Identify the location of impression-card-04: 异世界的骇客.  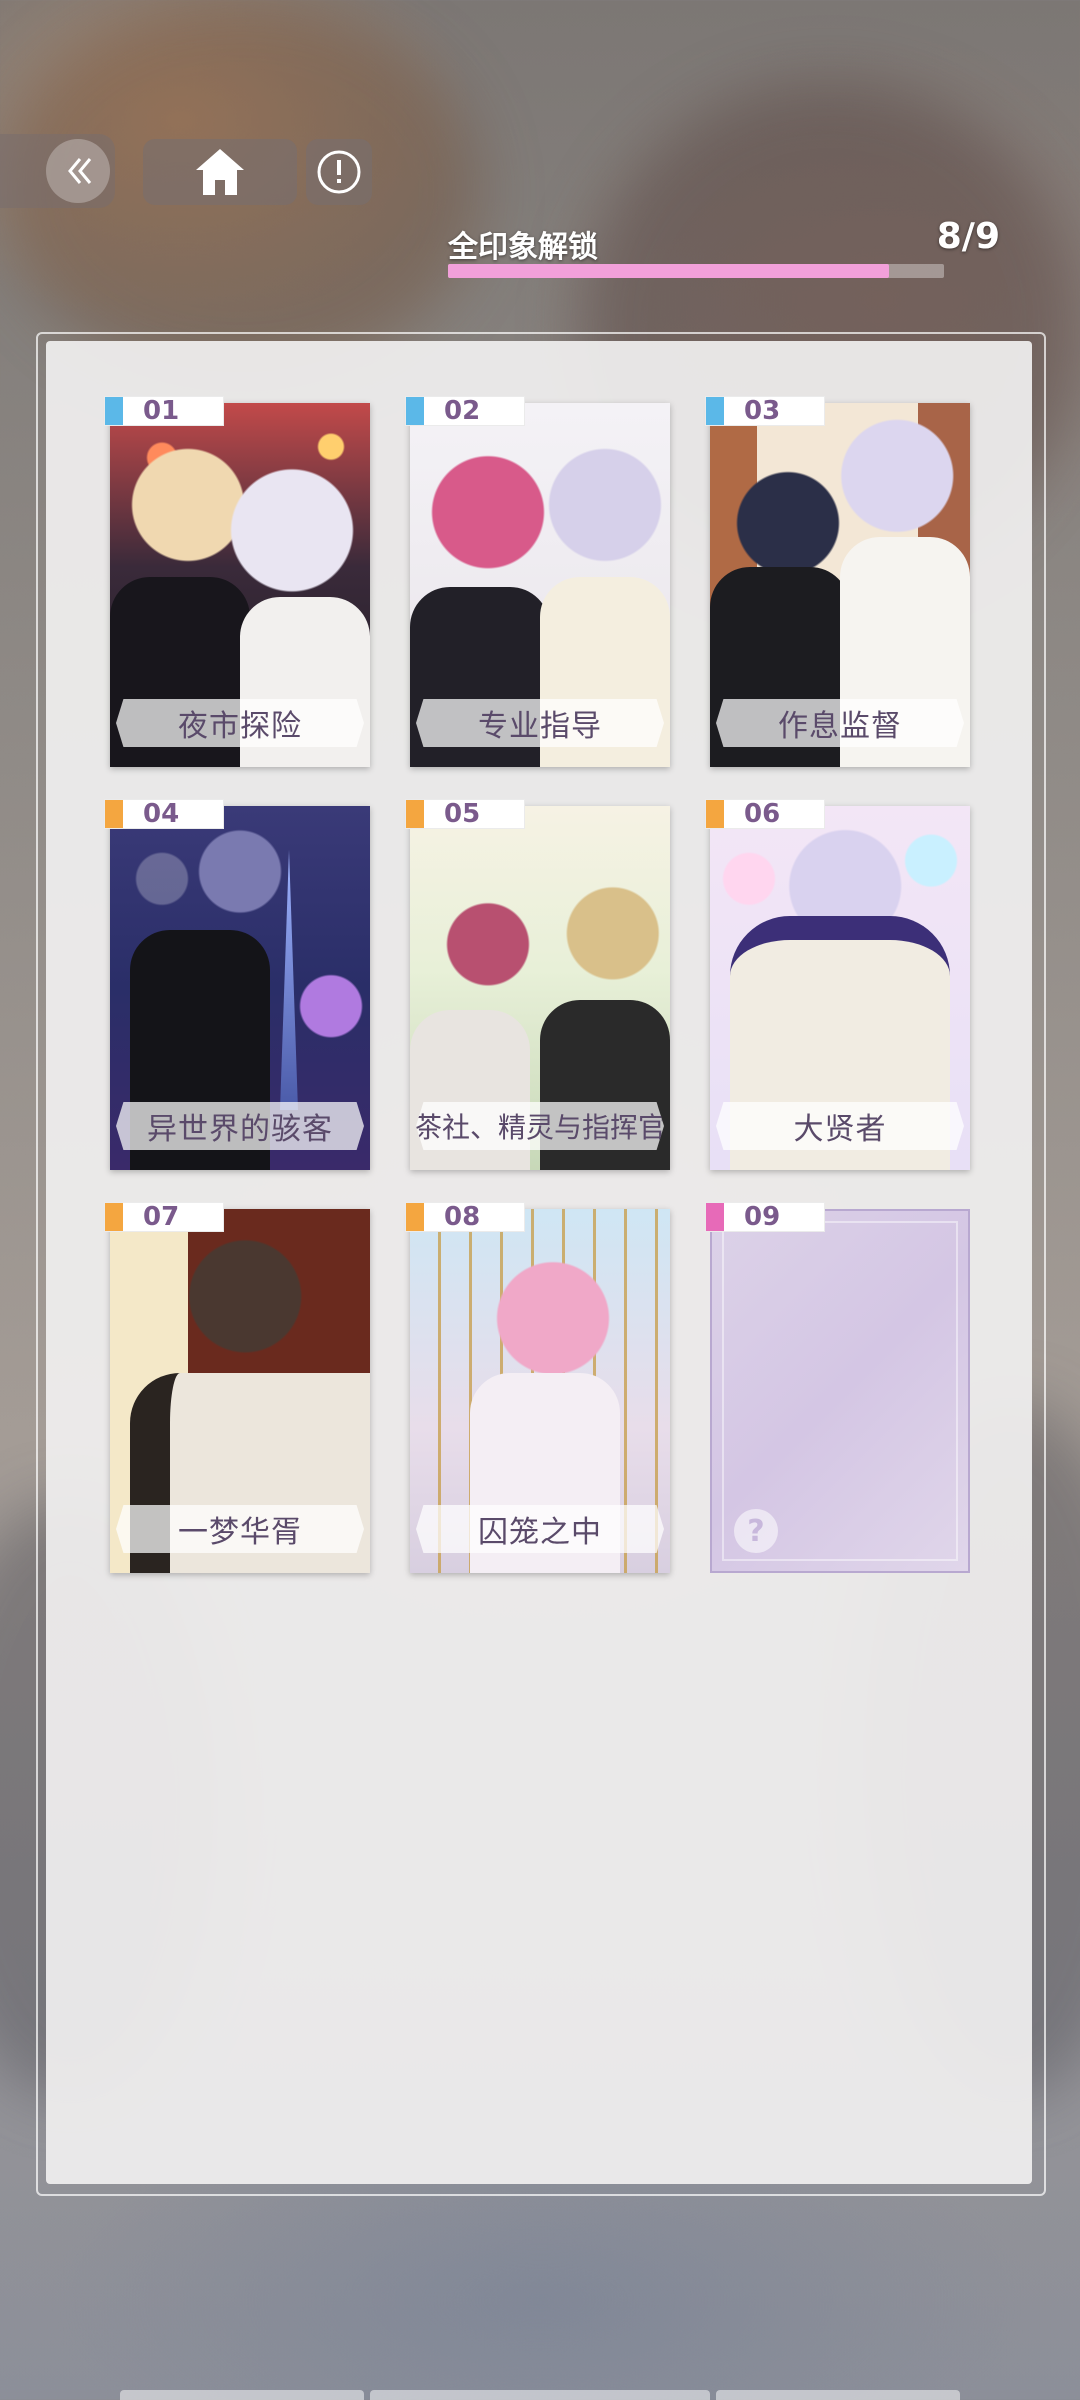
(240, 988).